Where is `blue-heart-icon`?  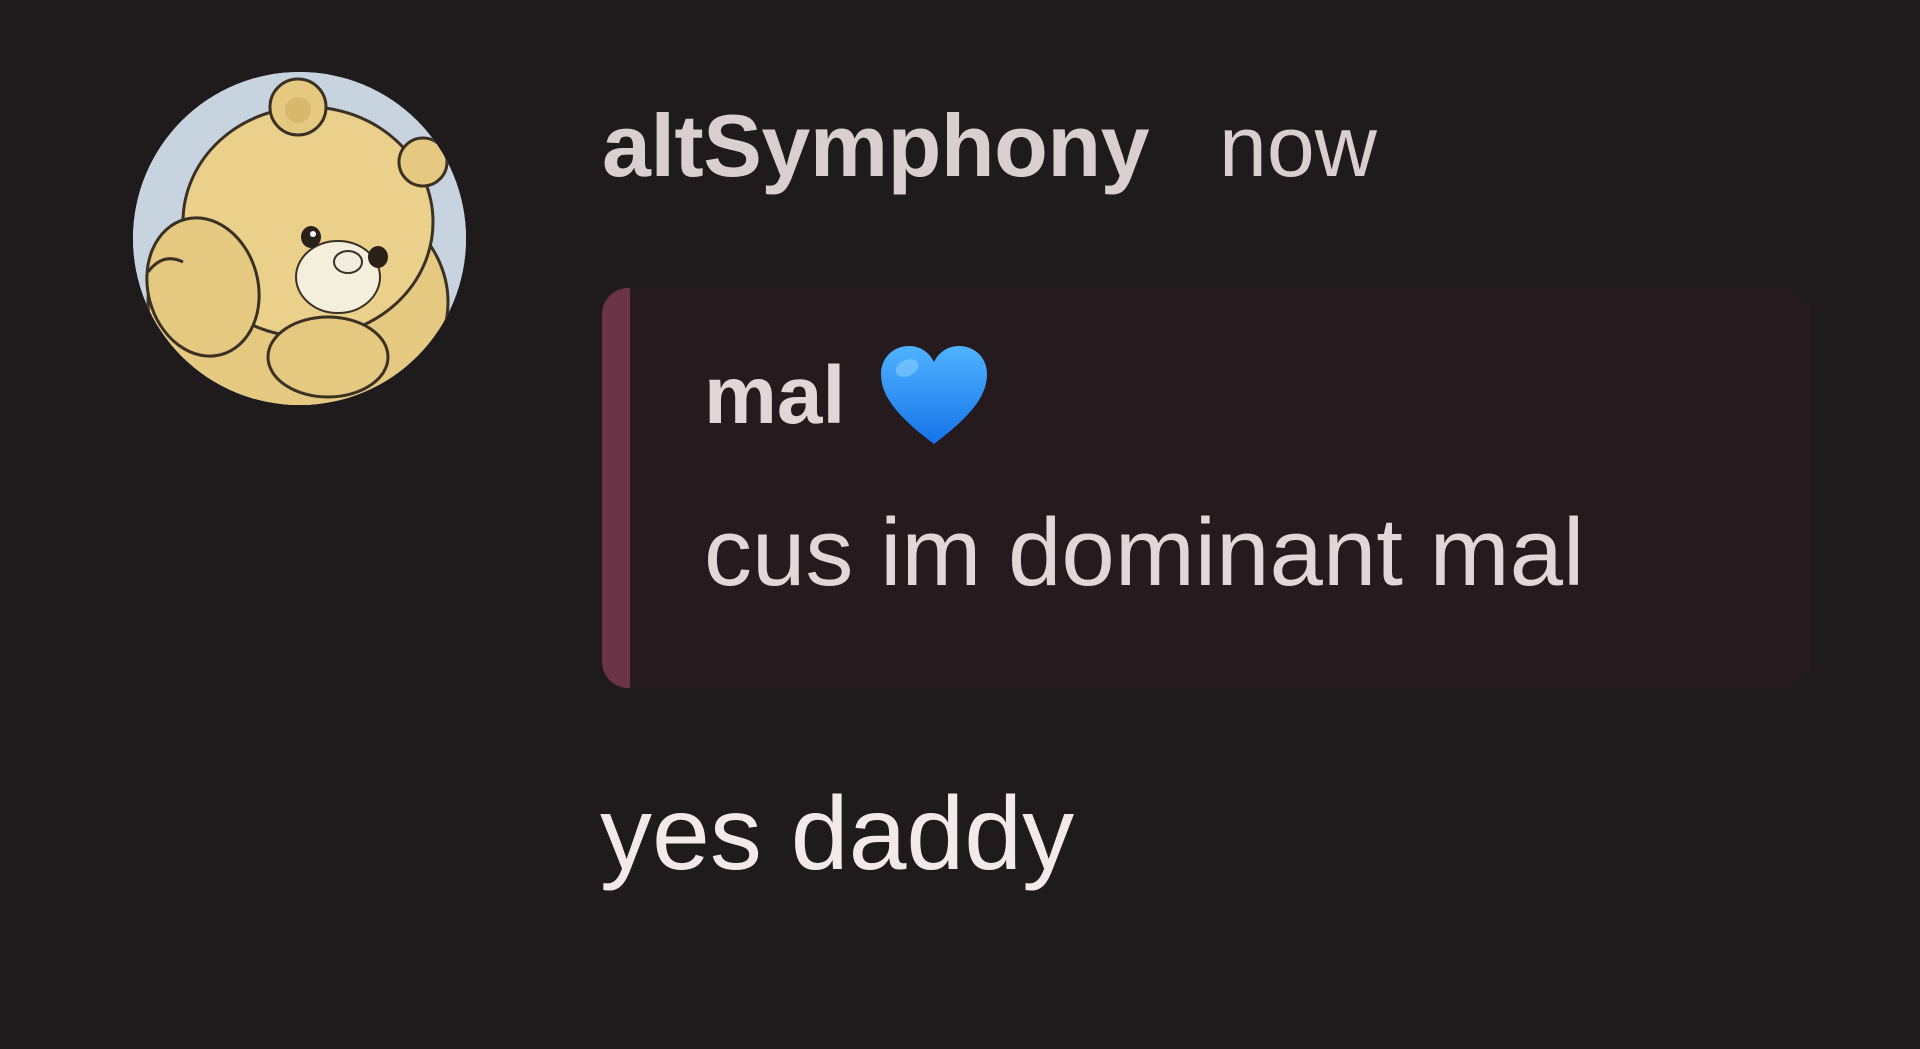 blue-heart-icon is located at coordinates (934, 395).